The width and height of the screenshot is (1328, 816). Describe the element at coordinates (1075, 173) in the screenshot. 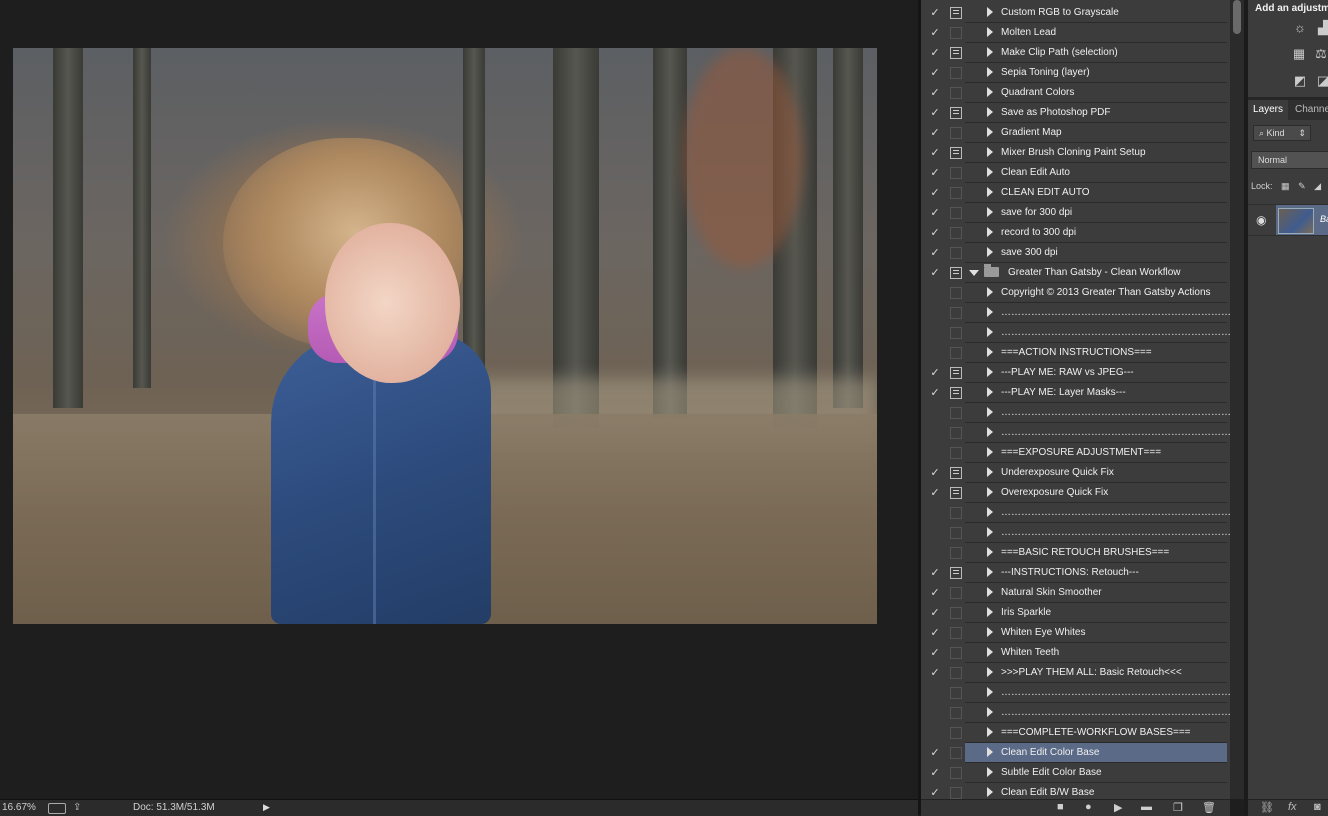

I see `action-row: ✓ Clean Edit Auto` at that location.